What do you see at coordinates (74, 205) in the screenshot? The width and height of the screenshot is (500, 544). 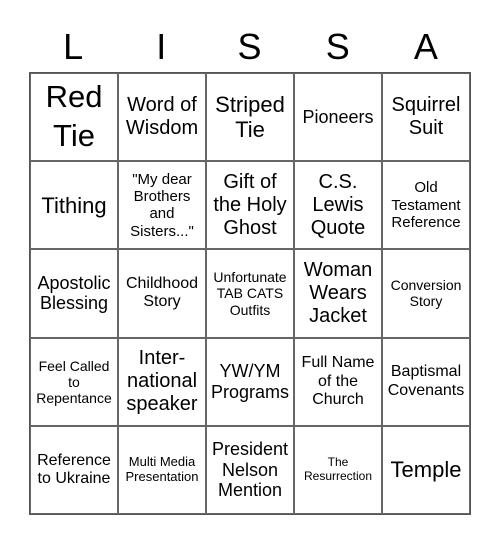 I see `bingo-cell-tithing: Tithing` at bounding box center [74, 205].